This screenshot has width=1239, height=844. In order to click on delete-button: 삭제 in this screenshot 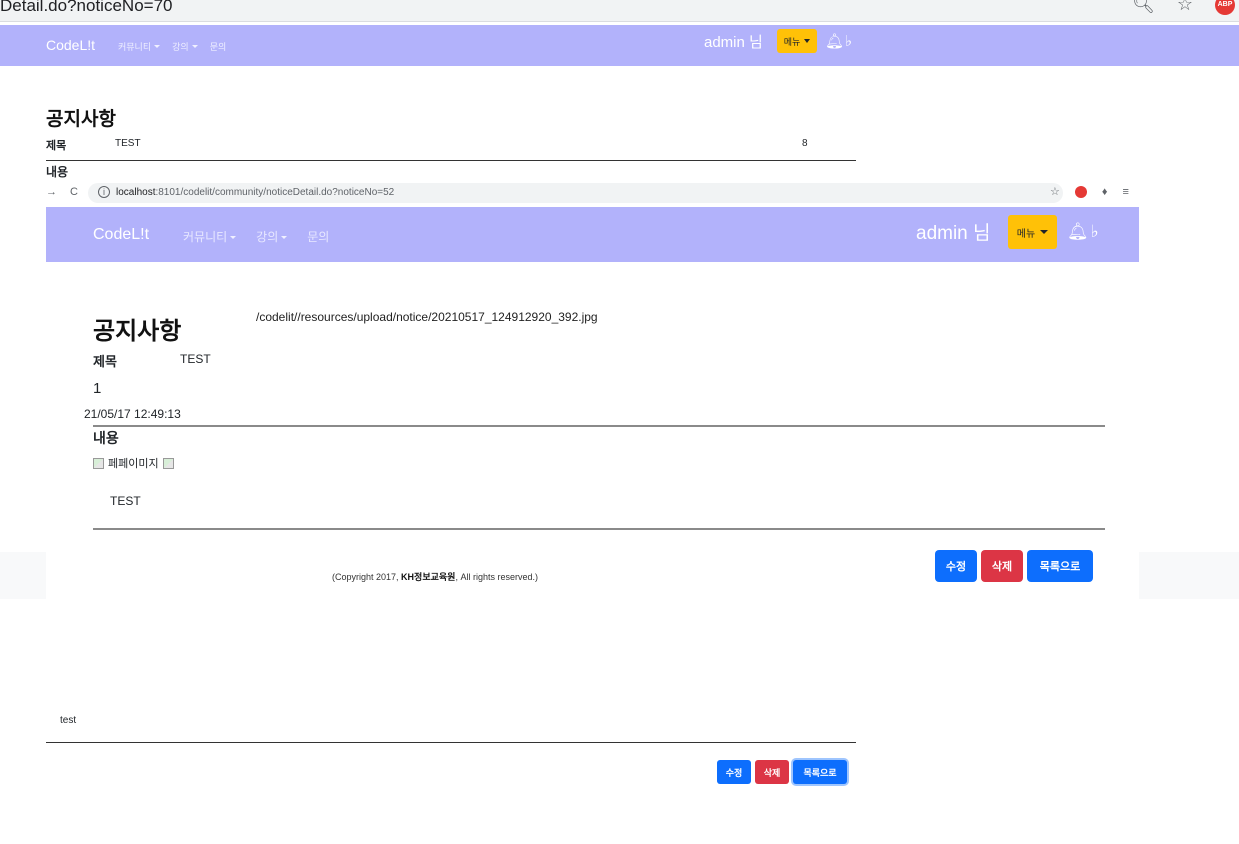, I will do `click(772, 772)`.